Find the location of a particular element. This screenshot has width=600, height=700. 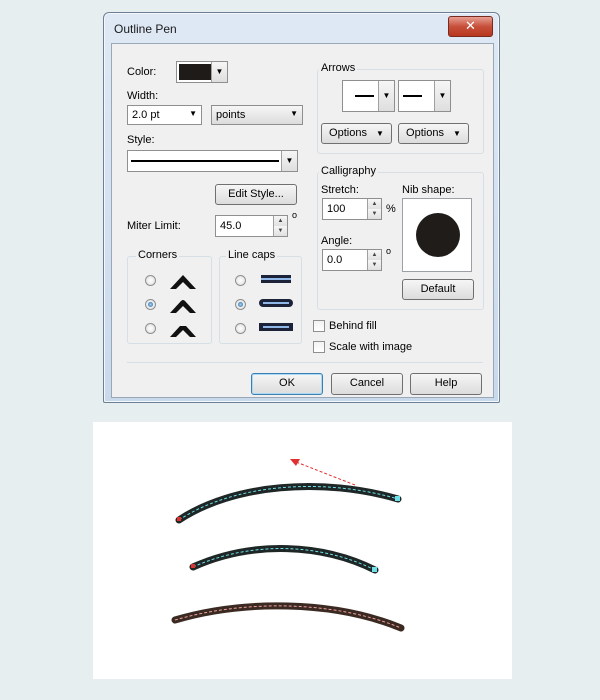

close-icon: ✕ is located at coordinates (470, 25).